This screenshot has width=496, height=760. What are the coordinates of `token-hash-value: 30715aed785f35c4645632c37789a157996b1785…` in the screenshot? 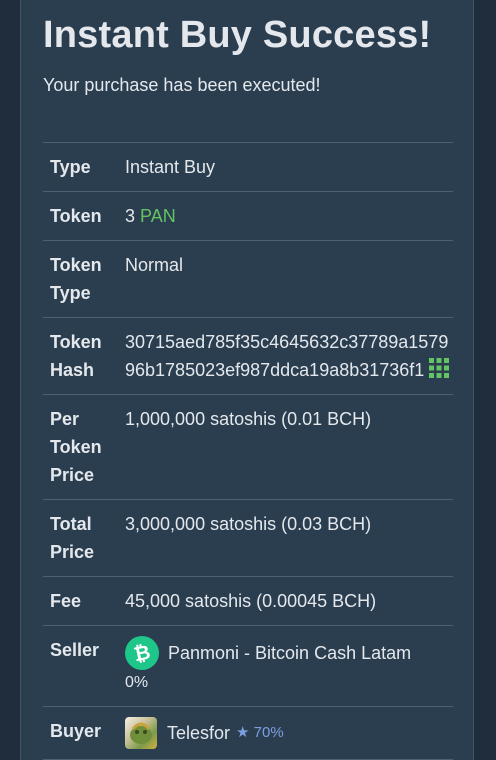 It's located at (285, 356).